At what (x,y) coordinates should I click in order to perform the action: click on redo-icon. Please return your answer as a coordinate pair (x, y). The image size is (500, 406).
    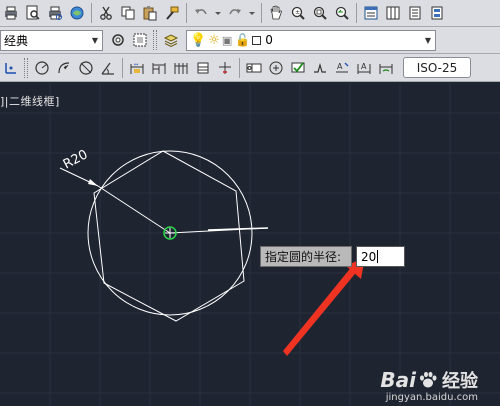
    Looking at the image, I should click on (235, 13).